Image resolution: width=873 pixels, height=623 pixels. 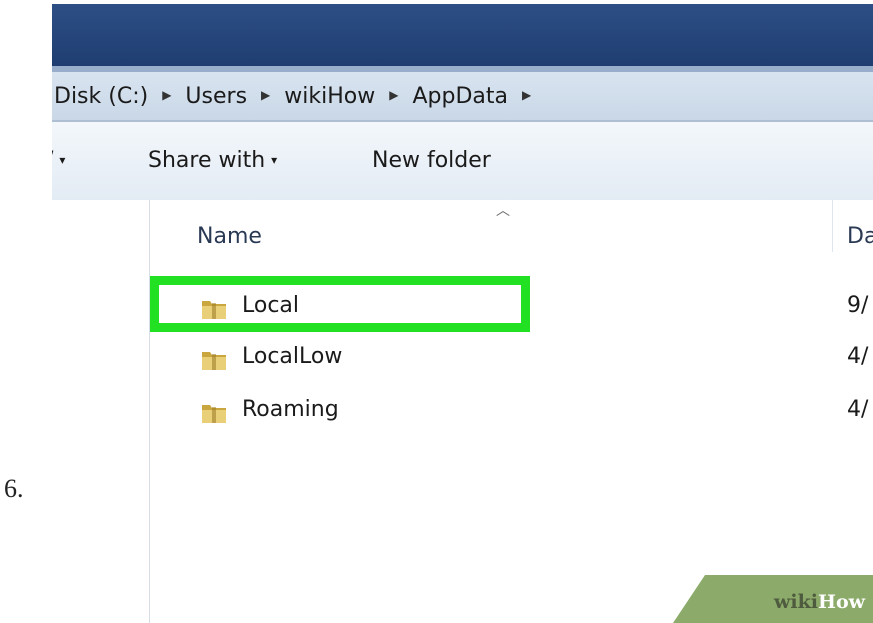 I want to click on folder-date: 9/, so click(x=858, y=305).